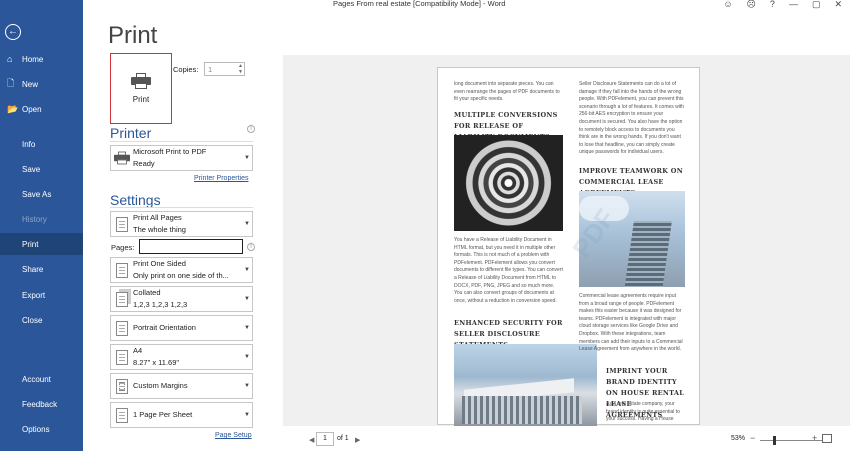 This screenshot has height=451, width=850. Describe the element at coordinates (774, 440) in the screenshot. I see `zoom-slider-thumb` at that location.